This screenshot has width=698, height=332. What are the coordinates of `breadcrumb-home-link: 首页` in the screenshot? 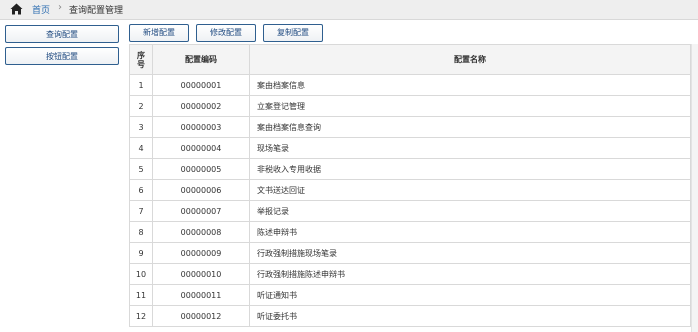 It's located at (41, 9).